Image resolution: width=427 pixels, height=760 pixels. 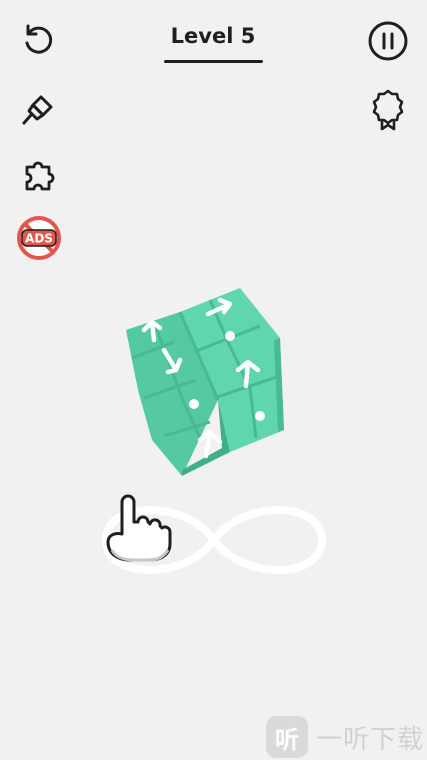 I want to click on puzzle-button, so click(x=39, y=175).